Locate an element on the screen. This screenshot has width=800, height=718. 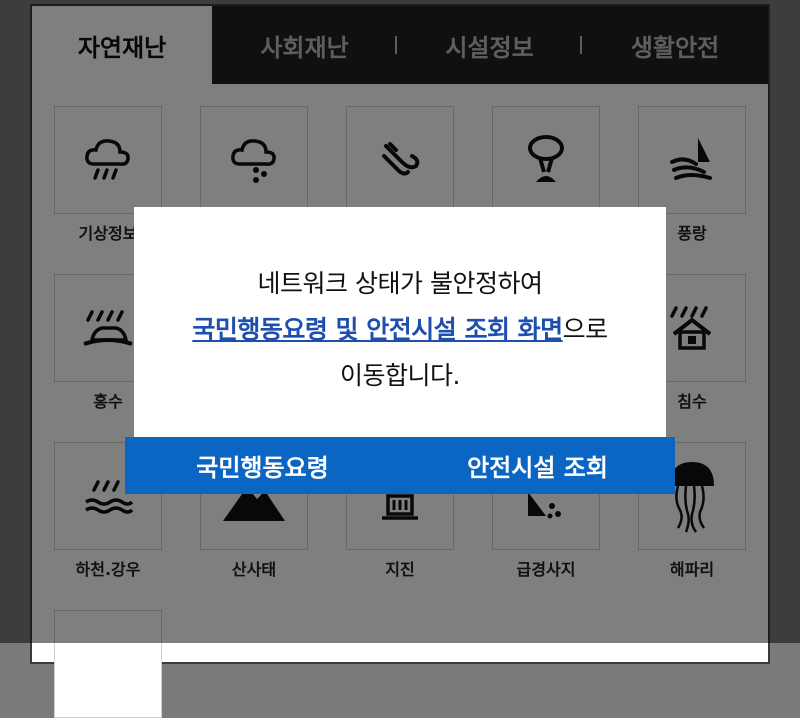
dialog-line-3: 이동합니다. is located at coordinates (400, 375).